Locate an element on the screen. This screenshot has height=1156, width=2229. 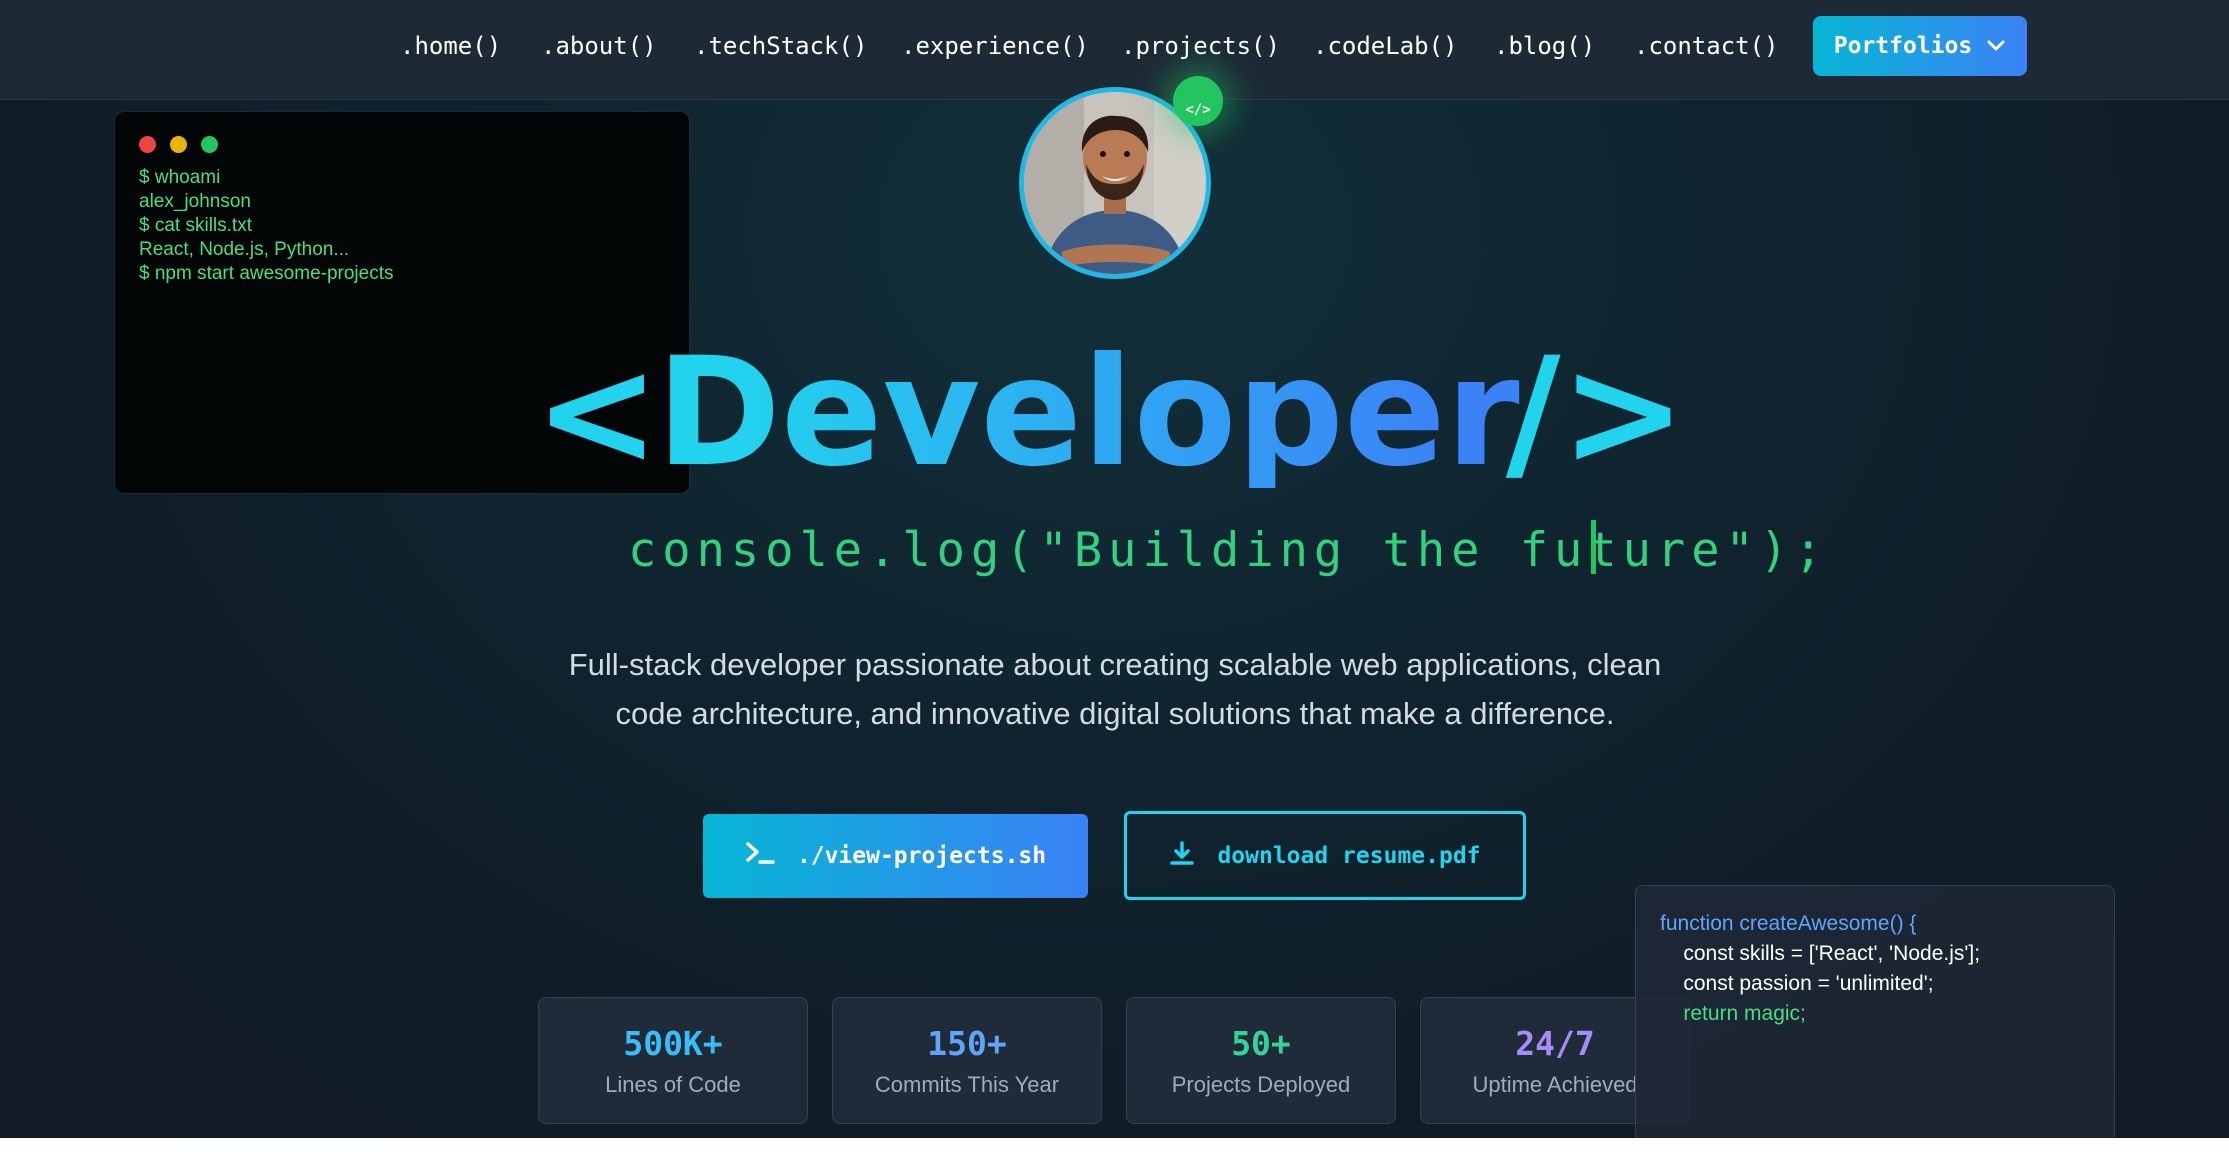
code-line: return magic; is located at coordinates (1733, 1013).